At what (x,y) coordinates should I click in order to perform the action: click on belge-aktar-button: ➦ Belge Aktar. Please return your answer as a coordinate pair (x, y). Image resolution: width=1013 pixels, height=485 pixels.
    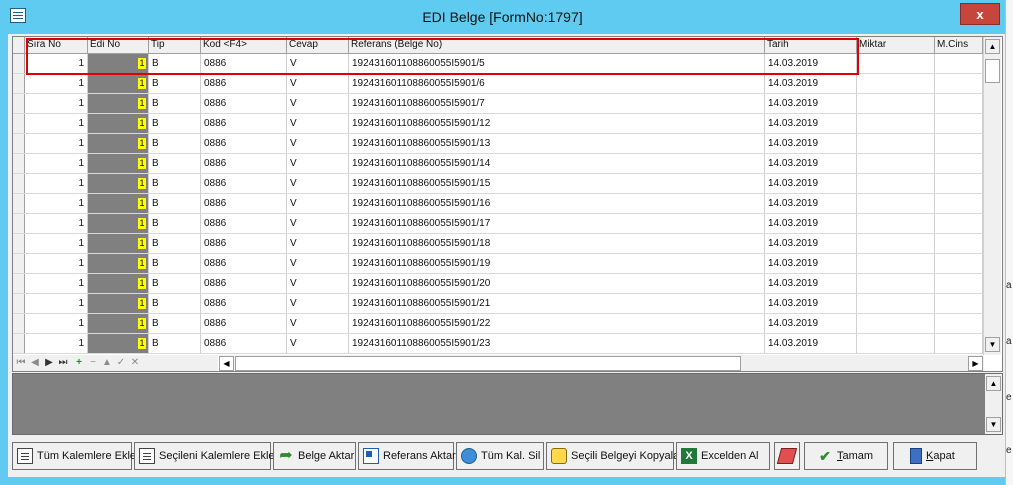
    Looking at the image, I should click on (314, 456).